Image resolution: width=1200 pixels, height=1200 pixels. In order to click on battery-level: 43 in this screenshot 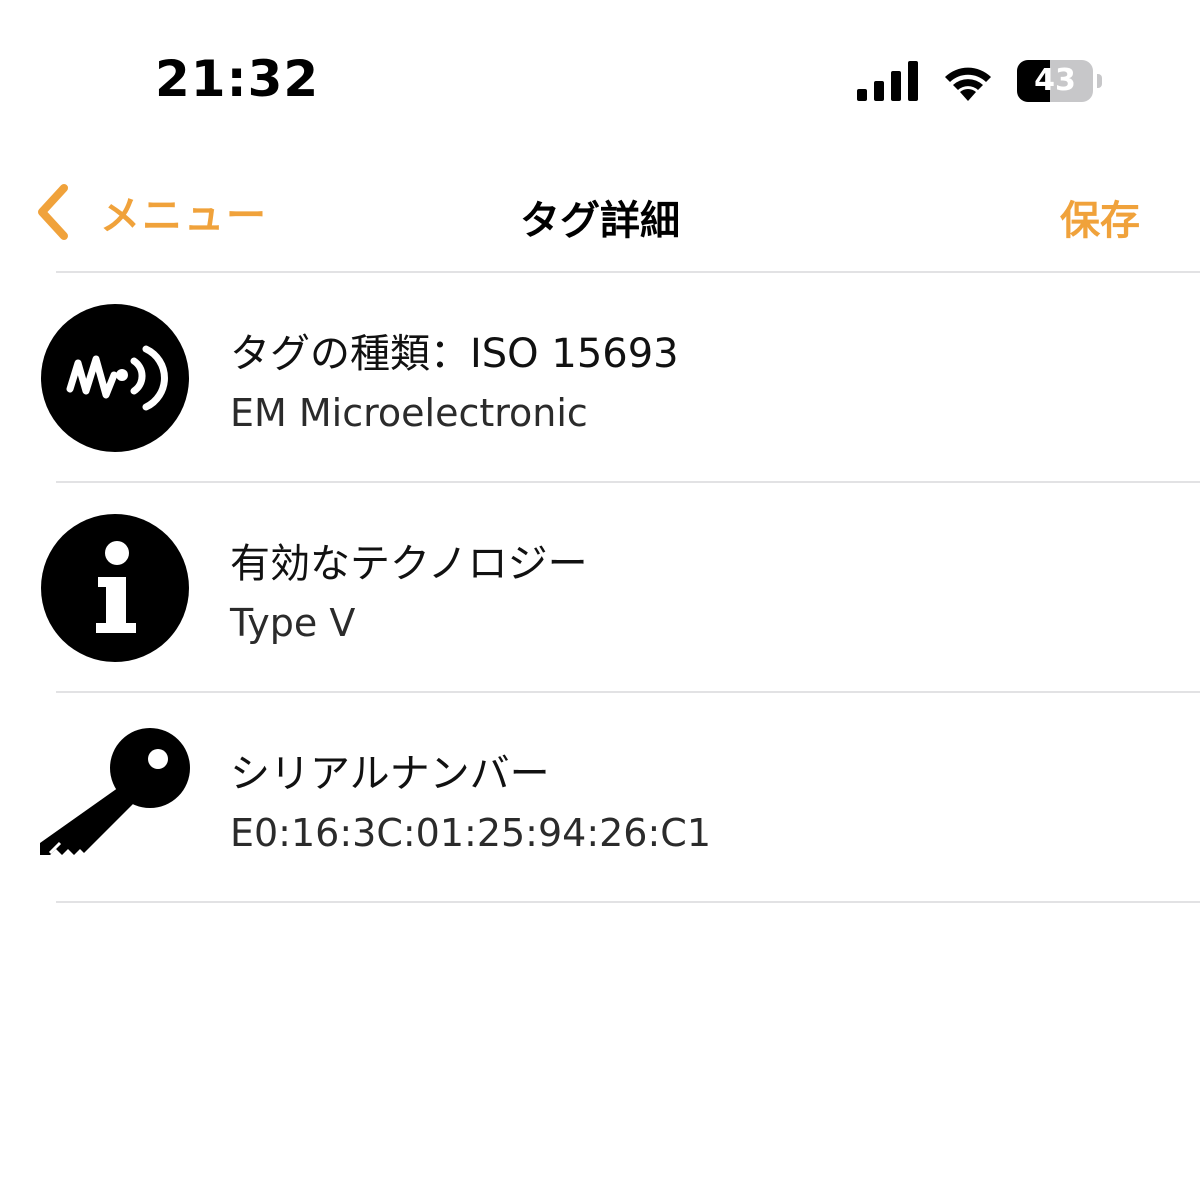, I will do `click(1055, 80)`.